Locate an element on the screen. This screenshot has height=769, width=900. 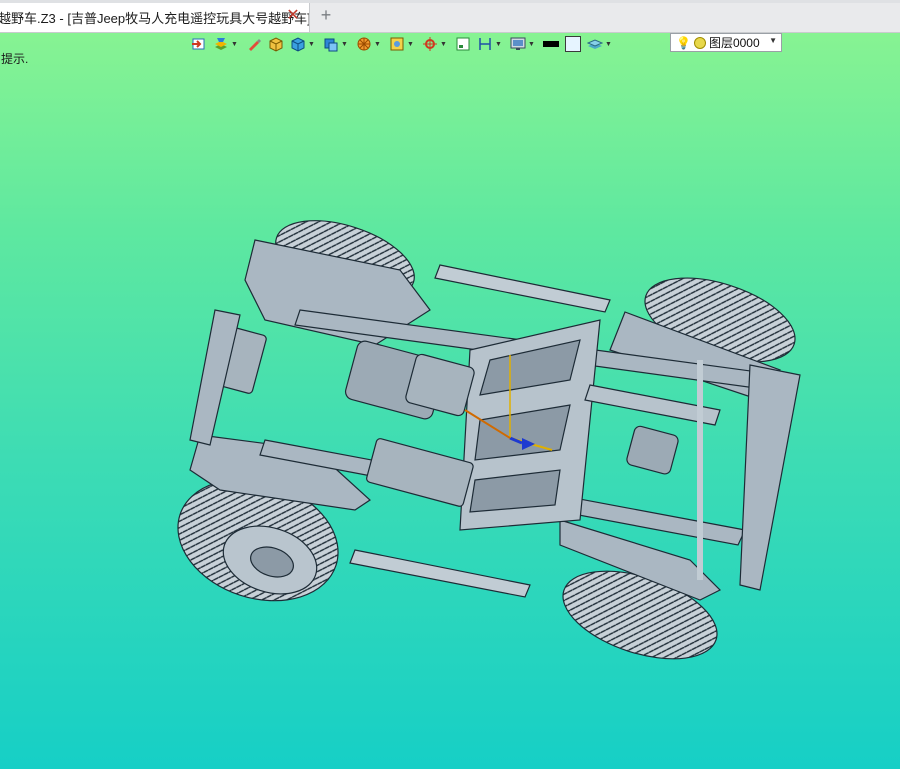
side-step-bottom is located at coordinates (440, 573).